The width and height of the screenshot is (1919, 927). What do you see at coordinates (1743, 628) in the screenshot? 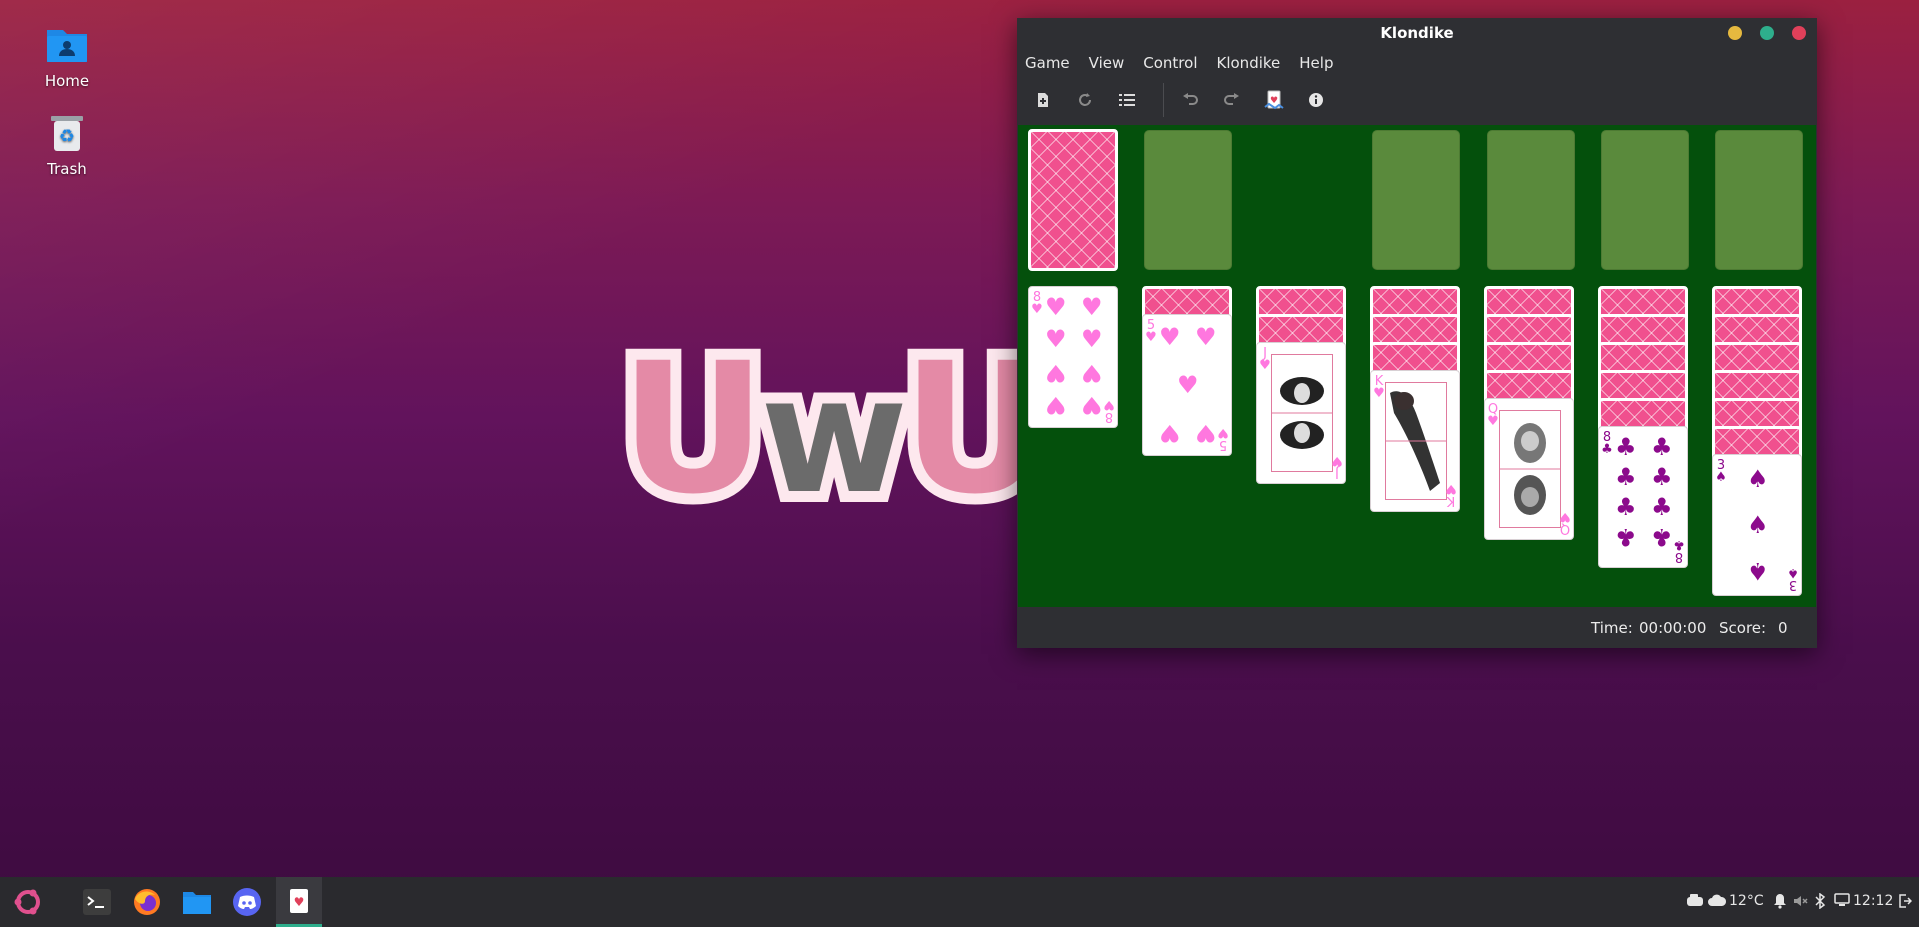
I see `score-label: Score:` at bounding box center [1743, 628].